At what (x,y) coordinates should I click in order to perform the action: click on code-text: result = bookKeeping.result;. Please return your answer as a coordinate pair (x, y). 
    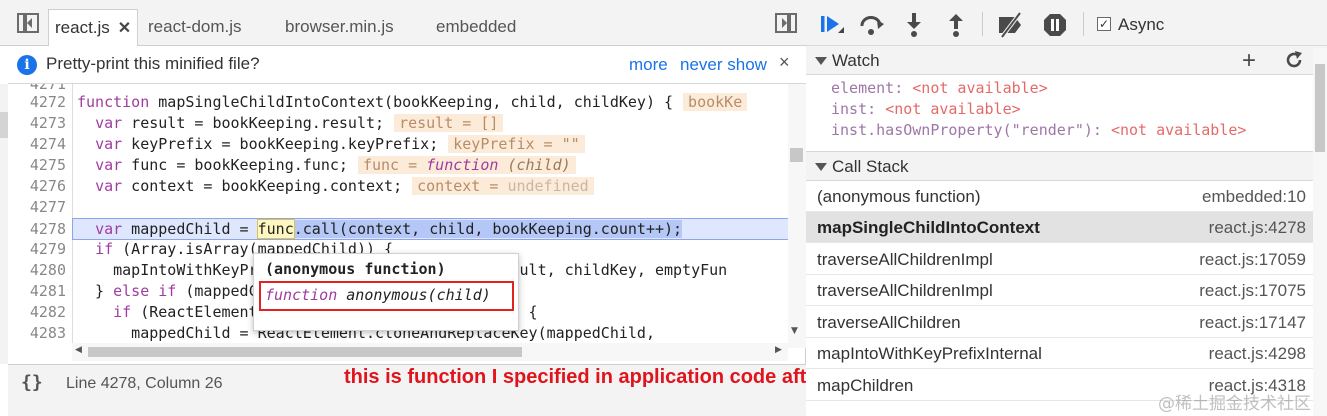
    Looking at the image, I should click on (253, 123).